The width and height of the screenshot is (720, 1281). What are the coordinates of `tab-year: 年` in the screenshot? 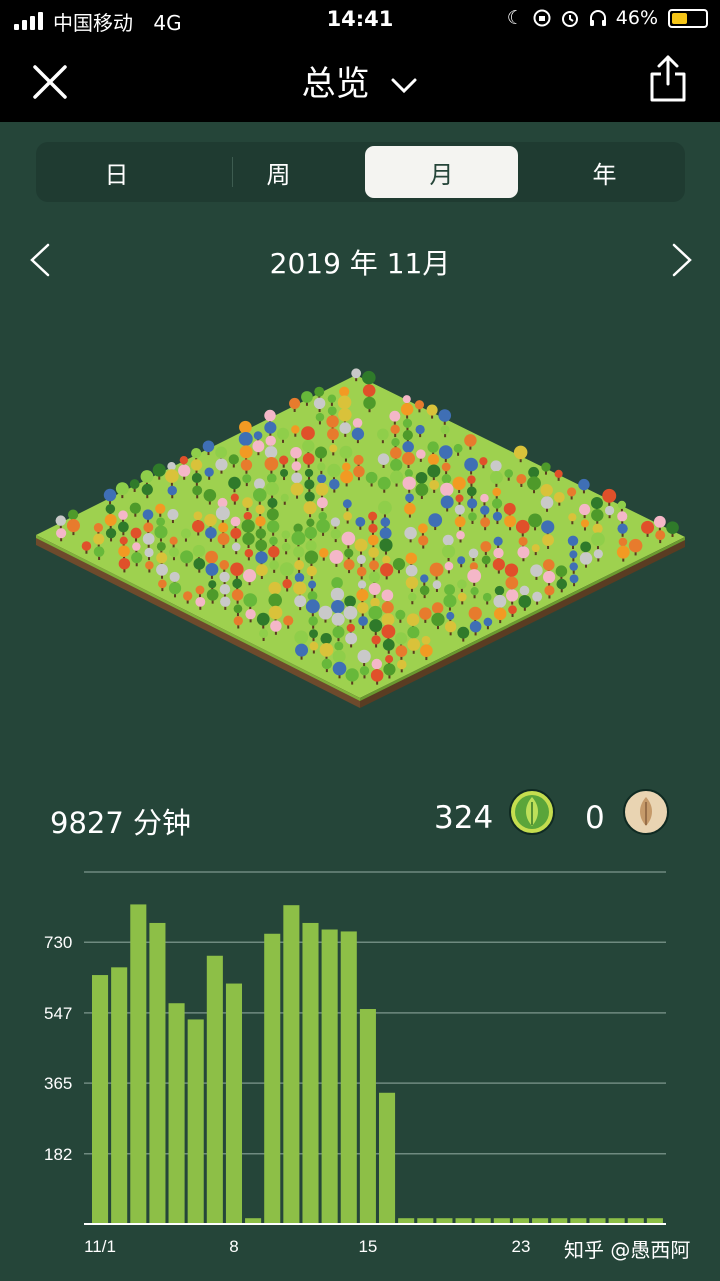 It's located at (604, 172).